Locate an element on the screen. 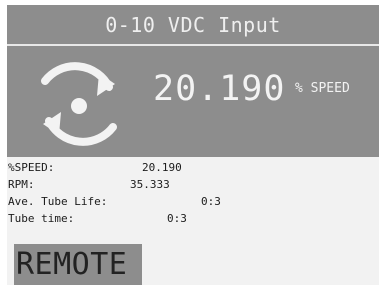 The height and width of the screenshot is (285, 379). title-bar: 0-10 VDC Input is located at coordinates (193, 25).